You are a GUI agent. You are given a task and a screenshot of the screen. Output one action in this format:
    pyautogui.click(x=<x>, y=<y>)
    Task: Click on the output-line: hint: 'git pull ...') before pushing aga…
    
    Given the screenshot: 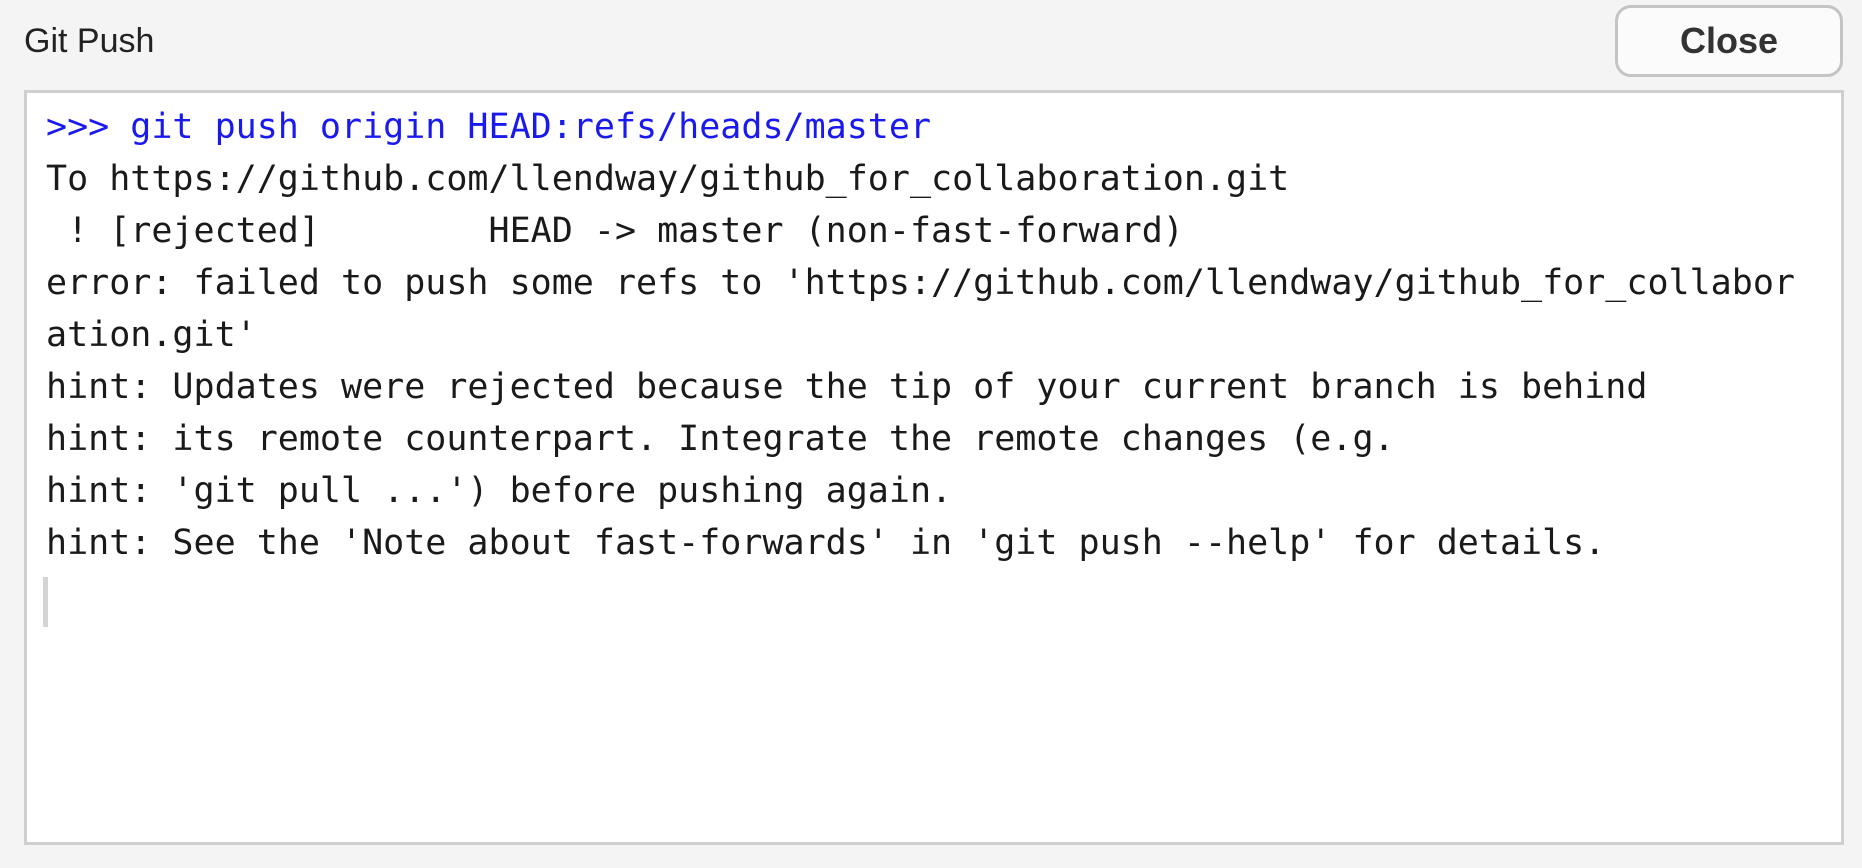 What is the action you would take?
    pyautogui.click(x=499, y=491)
    